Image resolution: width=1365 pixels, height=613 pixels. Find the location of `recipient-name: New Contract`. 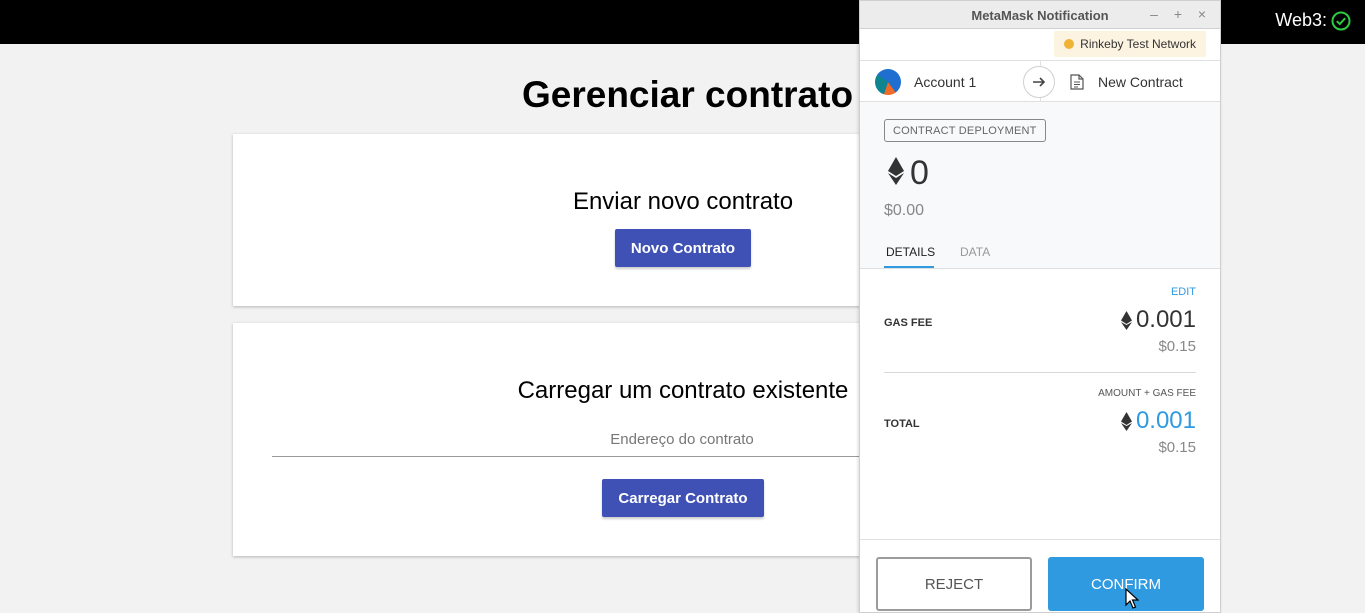

recipient-name: New Contract is located at coordinates (1140, 82).